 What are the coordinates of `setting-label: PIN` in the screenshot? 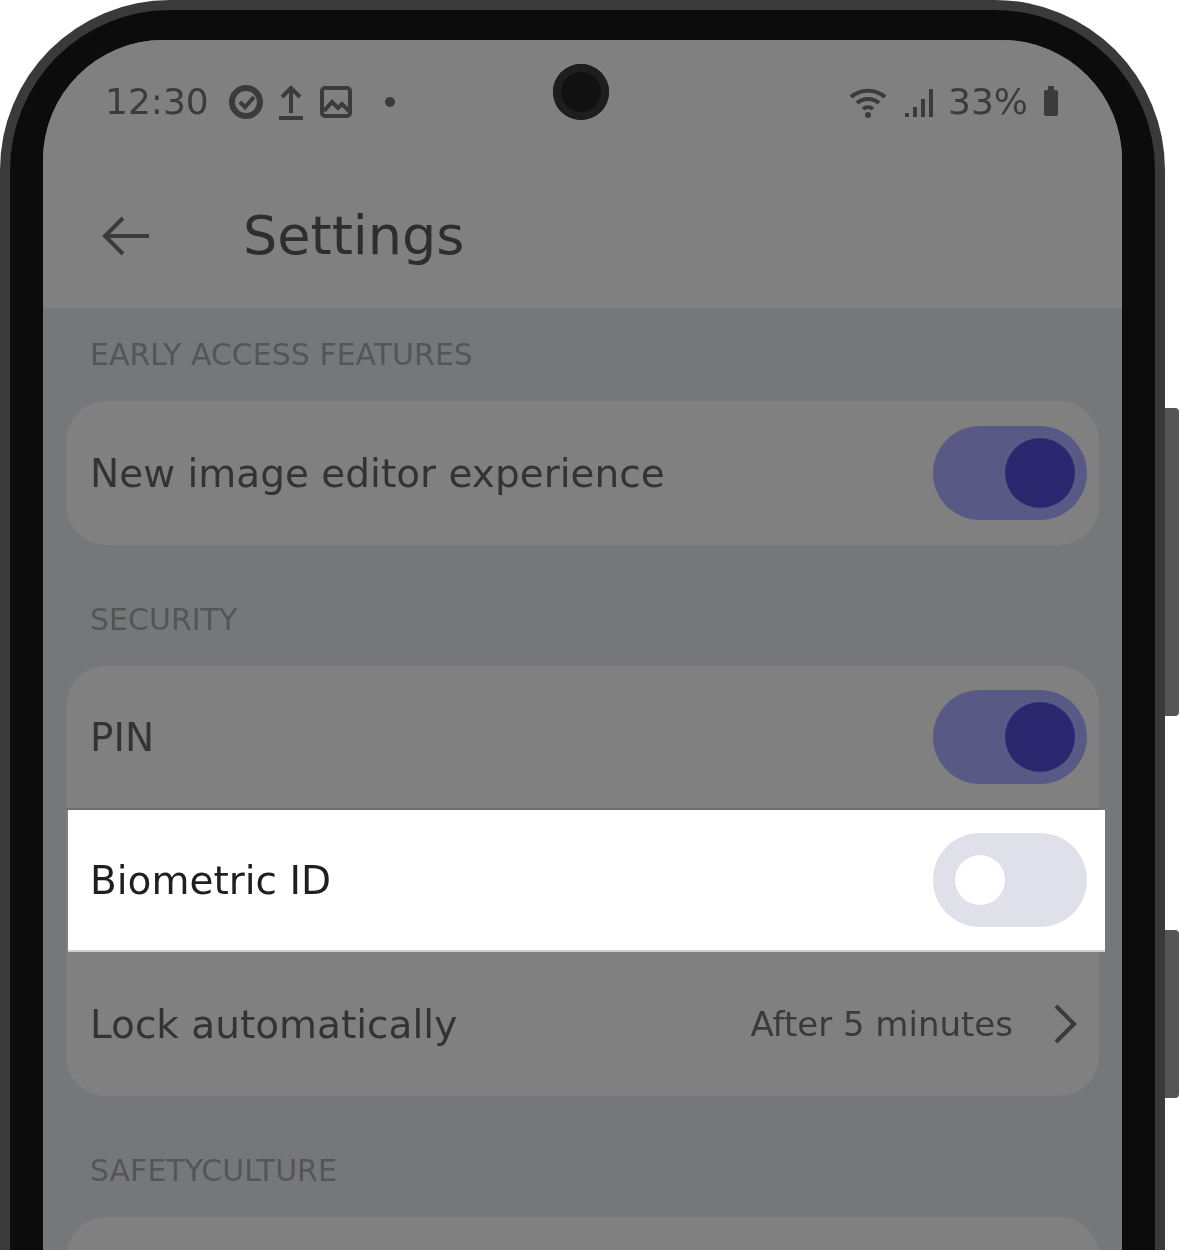 It's located at (123, 737).